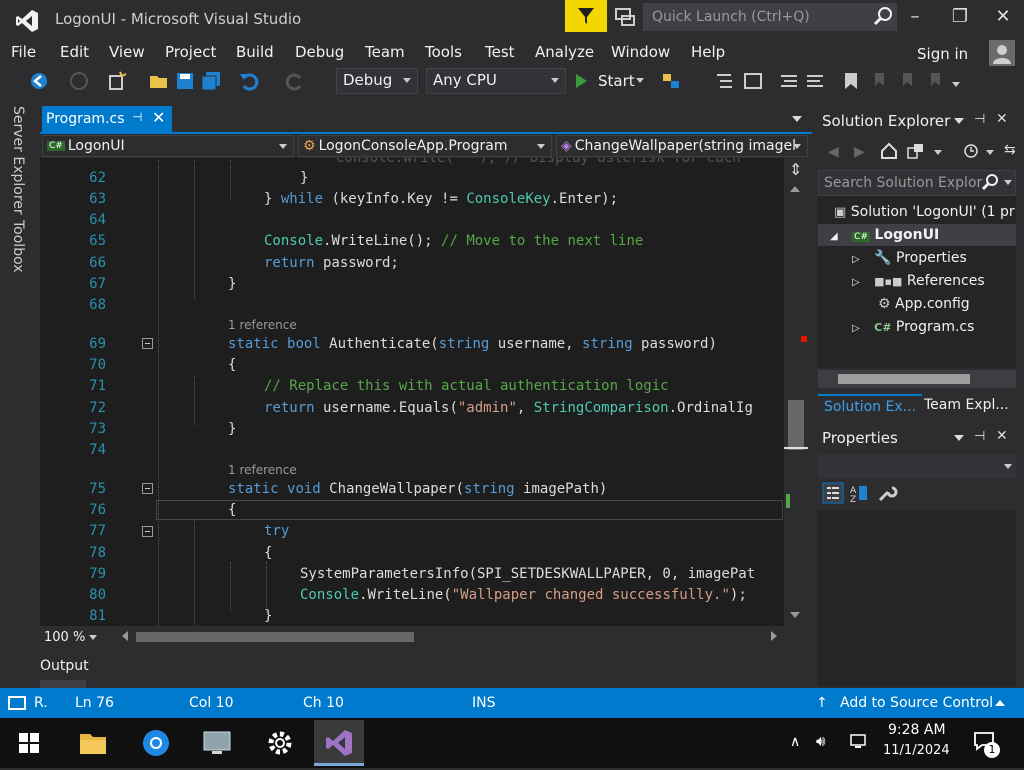 This screenshot has height=770, width=1024. I want to click on tree-item-programcs: ▷ C# Program.cs, so click(913, 327).